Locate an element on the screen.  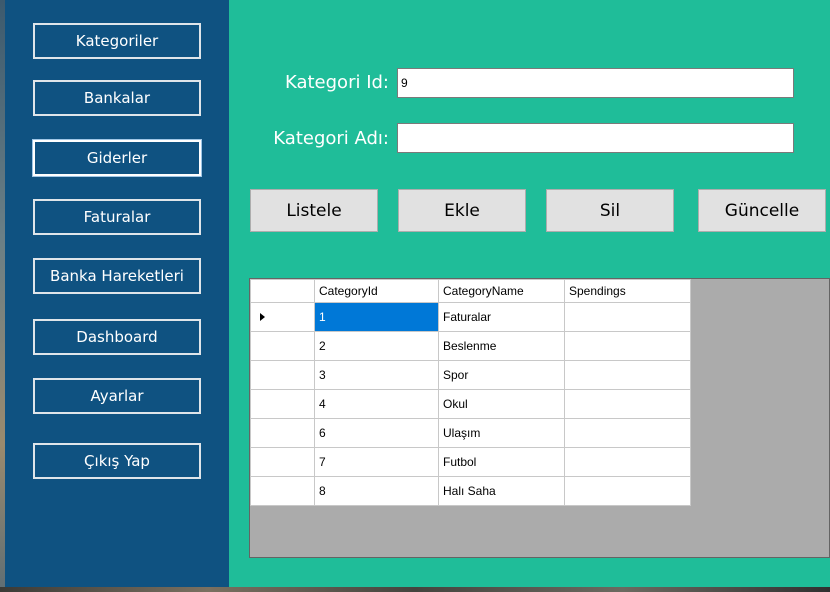
table-row: 4 Okul is located at coordinates (470, 404).